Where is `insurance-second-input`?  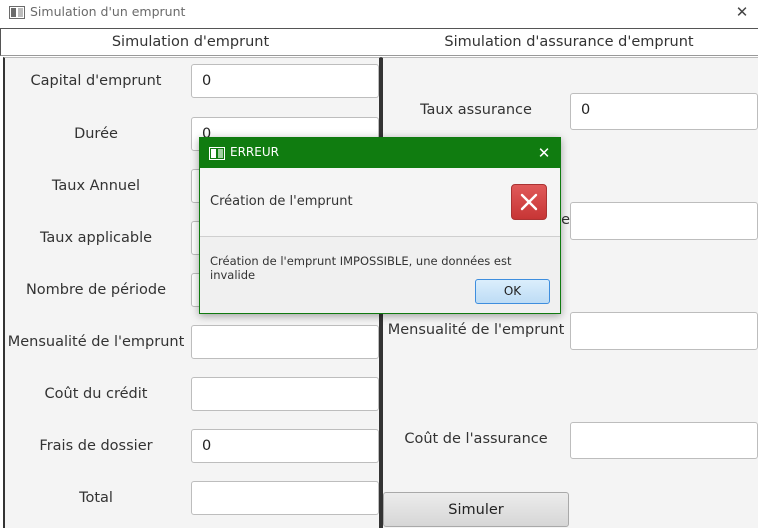 insurance-second-input is located at coordinates (664, 221).